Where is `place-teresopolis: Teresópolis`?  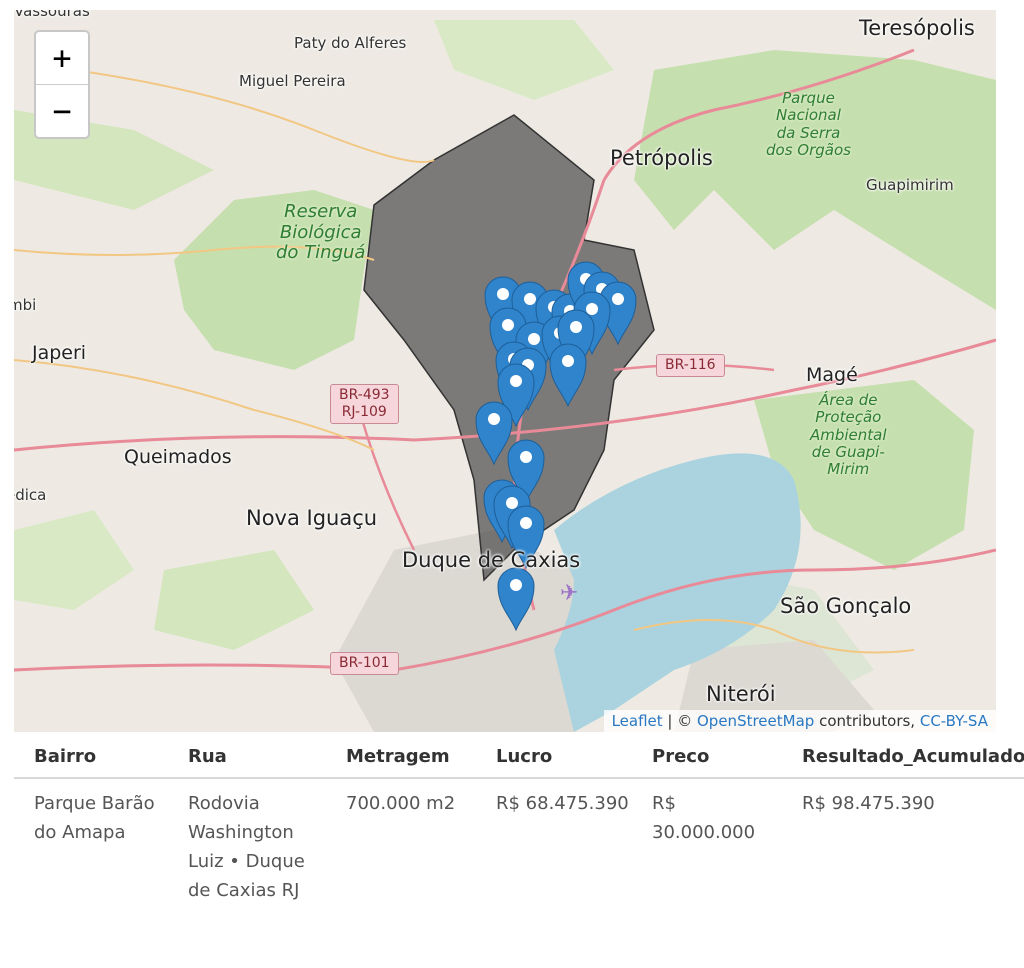
place-teresopolis: Teresópolis is located at coordinates (917, 28).